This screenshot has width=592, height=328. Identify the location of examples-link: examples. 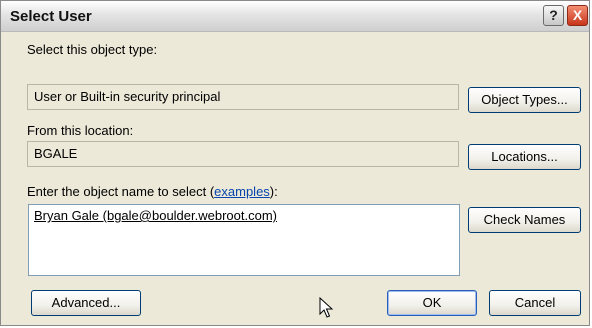
(242, 191).